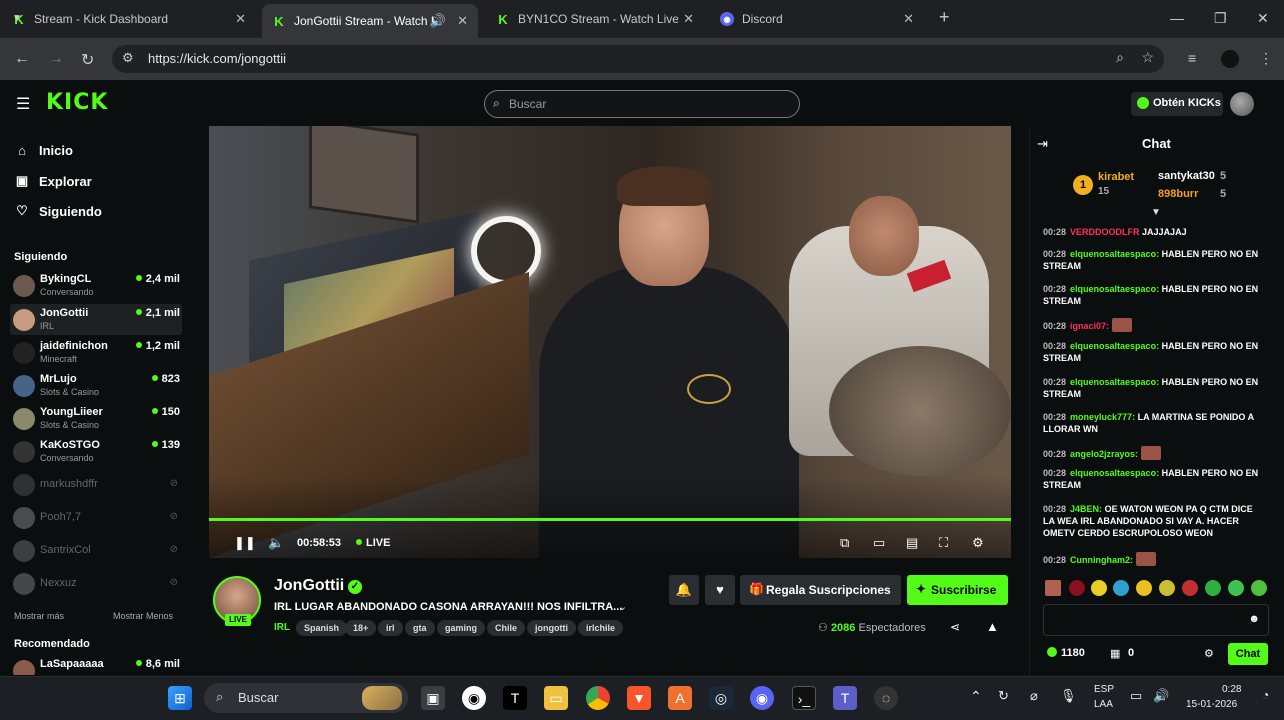  Describe the element at coordinates (595, 19) in the screenshot. I see `tab-byn1co: K BYN1CO Stream - Watch Live o ✕` at that location.